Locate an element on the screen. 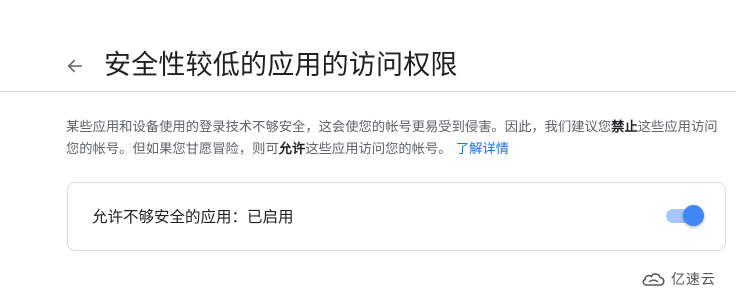 This screenshot has width=736, height=294. learn-more-link: 了解详情 is located at coordinates (482, 149).